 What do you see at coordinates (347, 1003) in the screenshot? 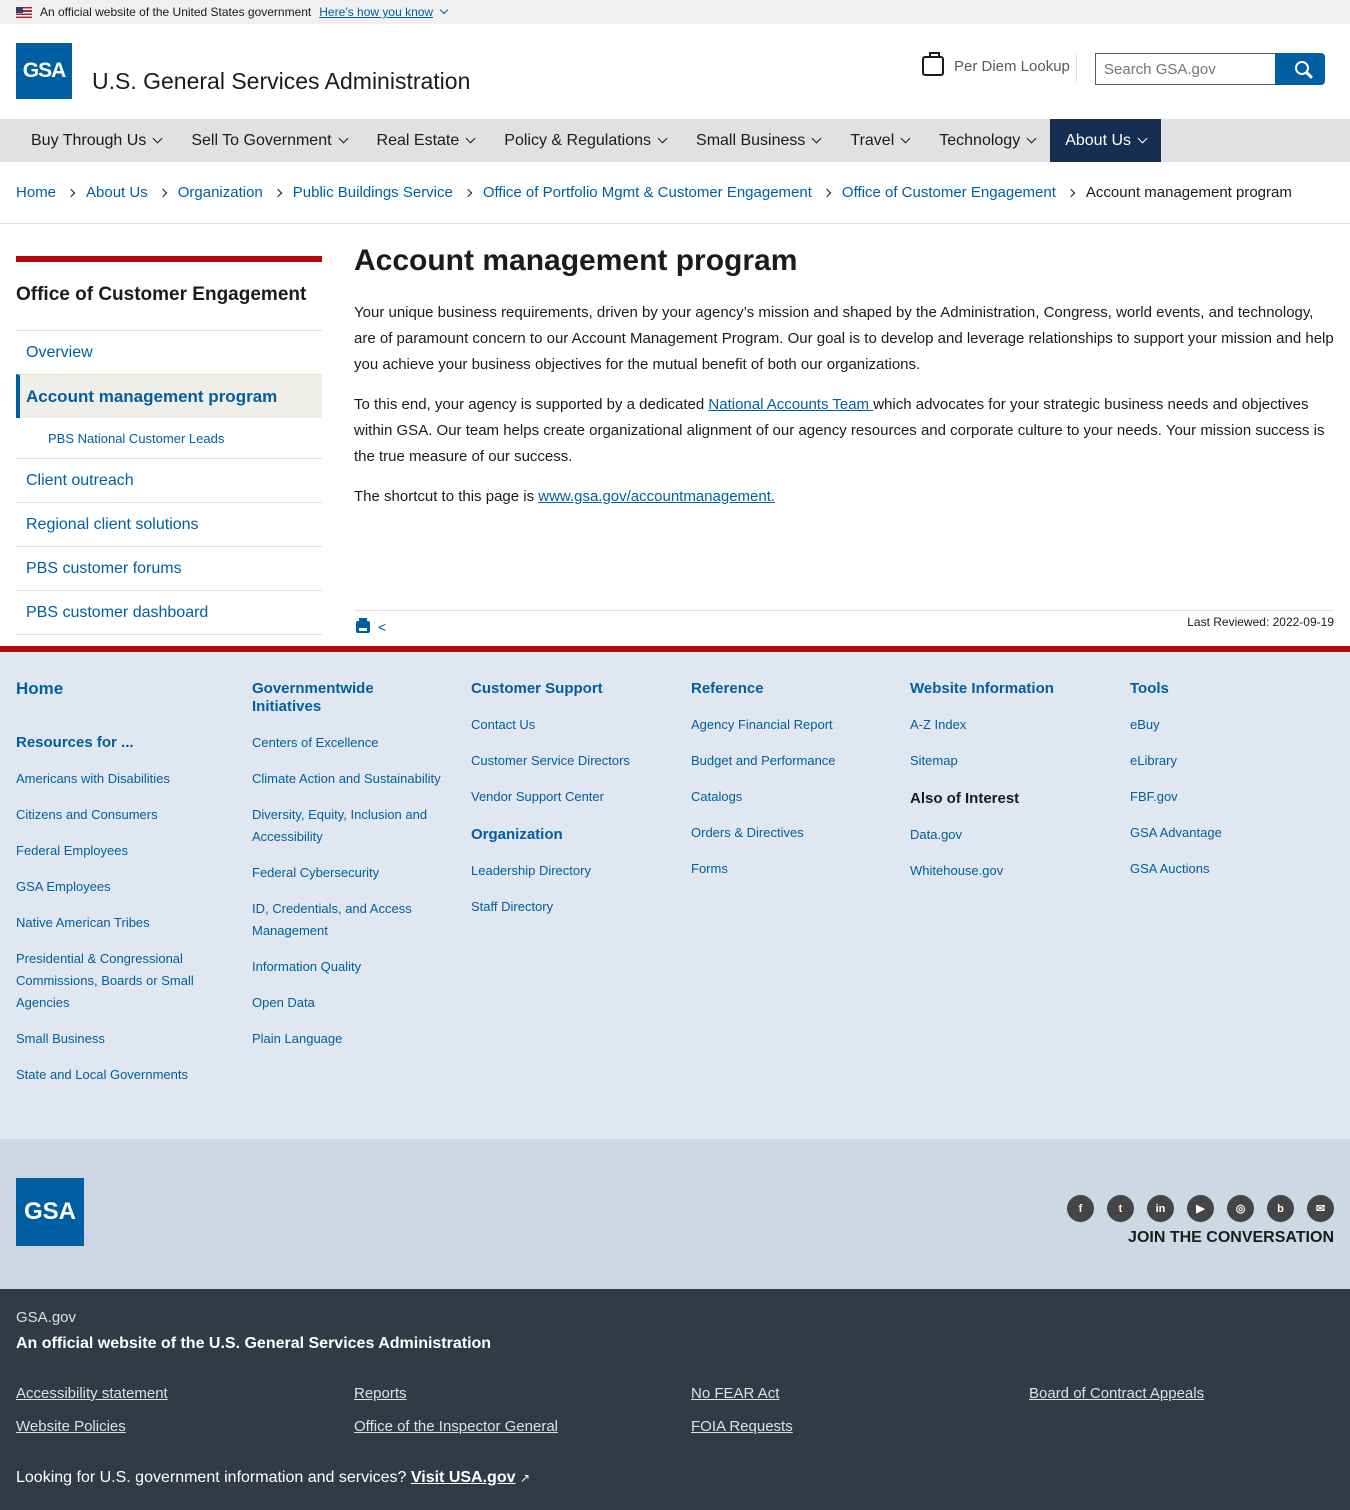
I see `footer-link-open-data: Open Data` at bounding box center [347, 1003].